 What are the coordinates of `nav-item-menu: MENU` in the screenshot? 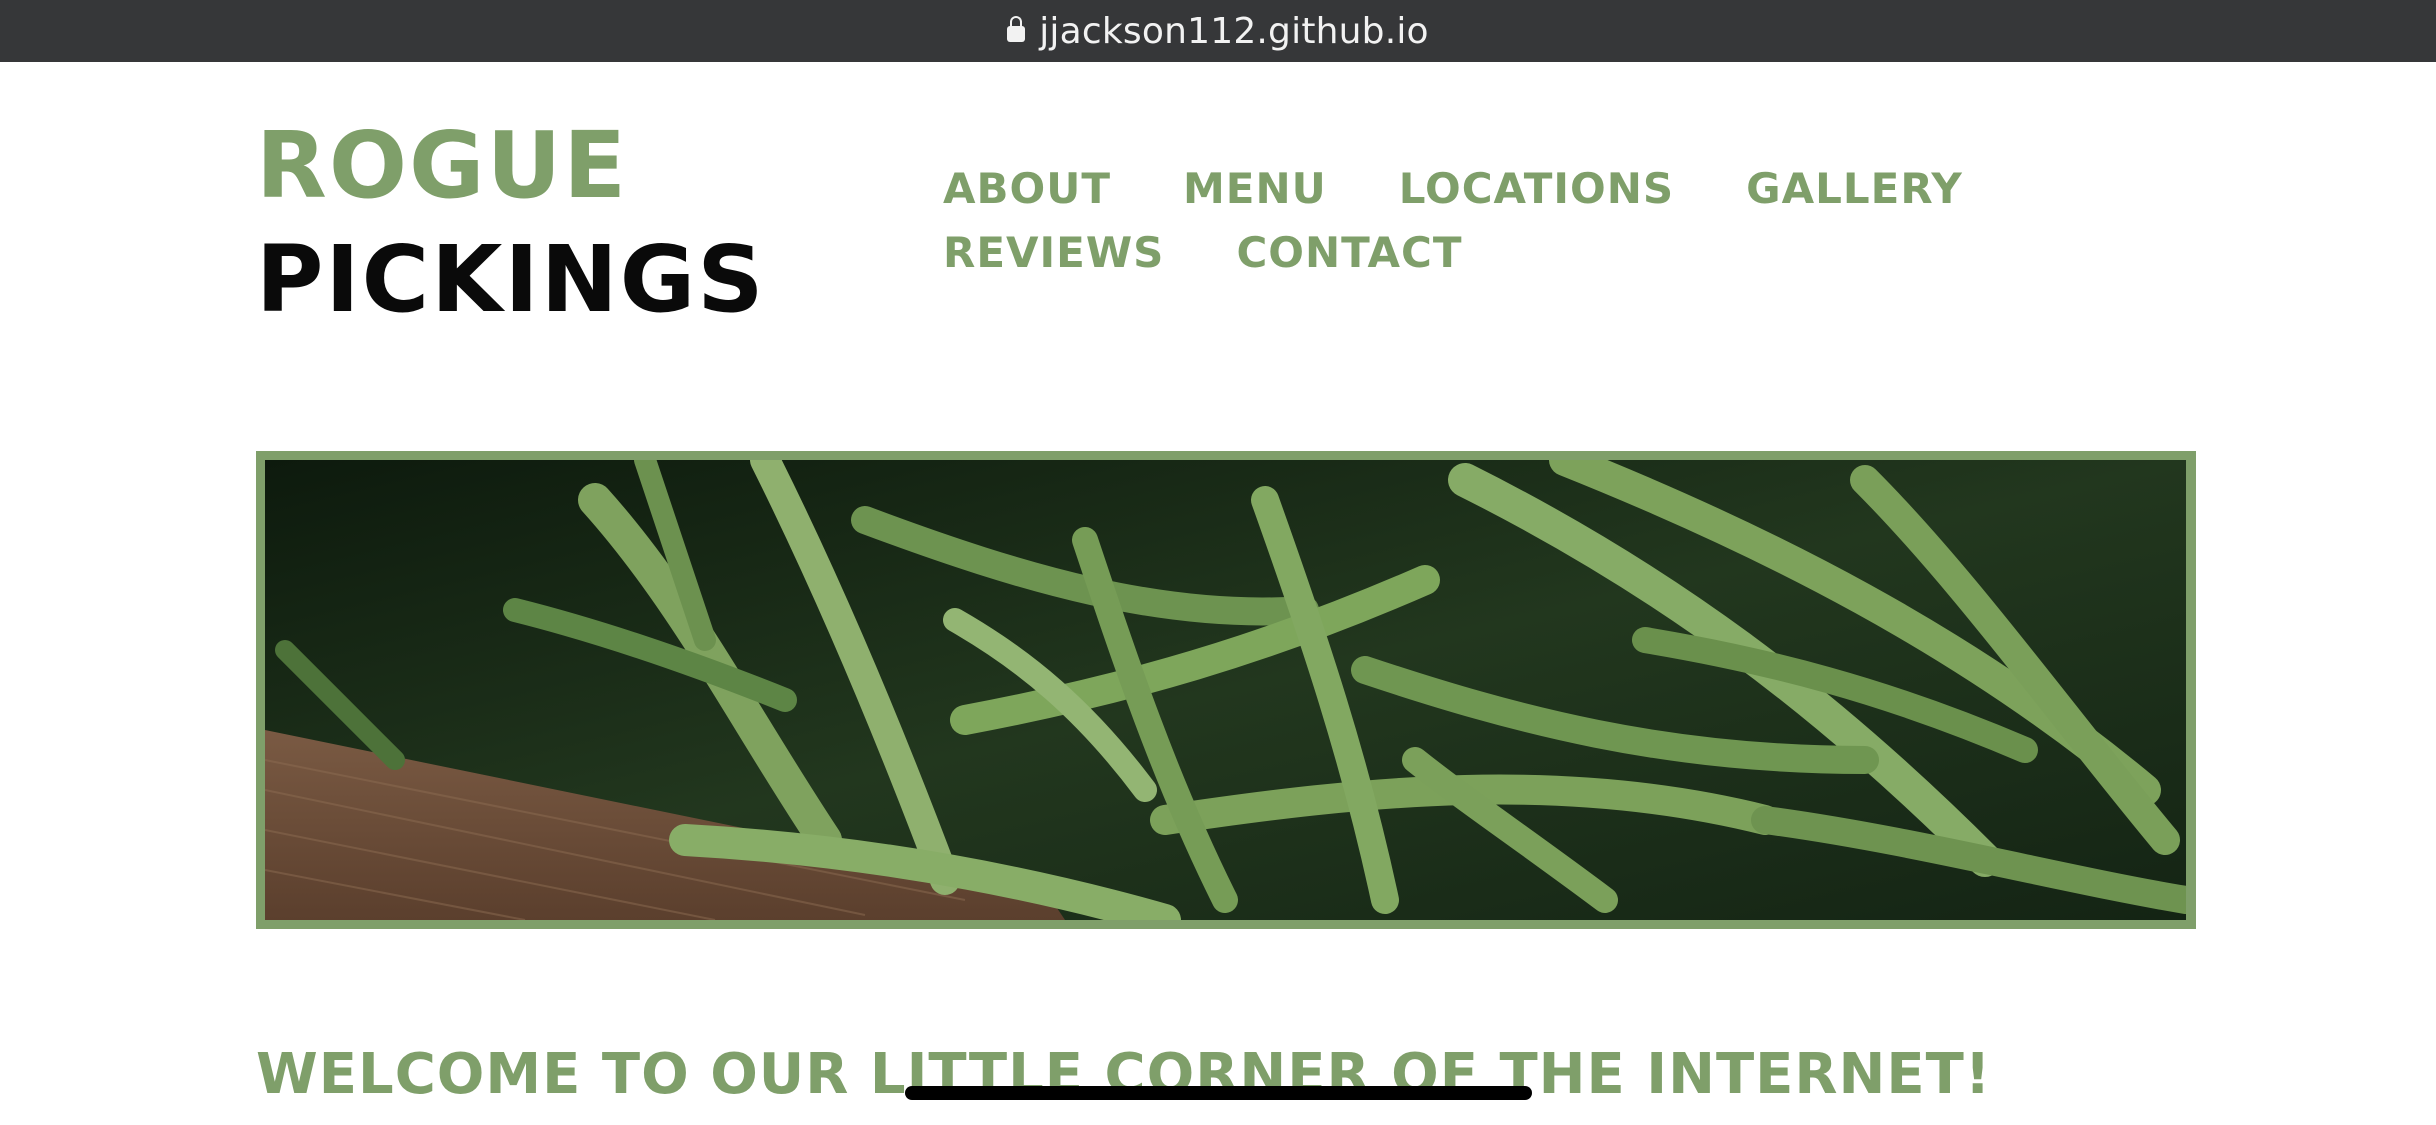 It's located at (1255, 189).